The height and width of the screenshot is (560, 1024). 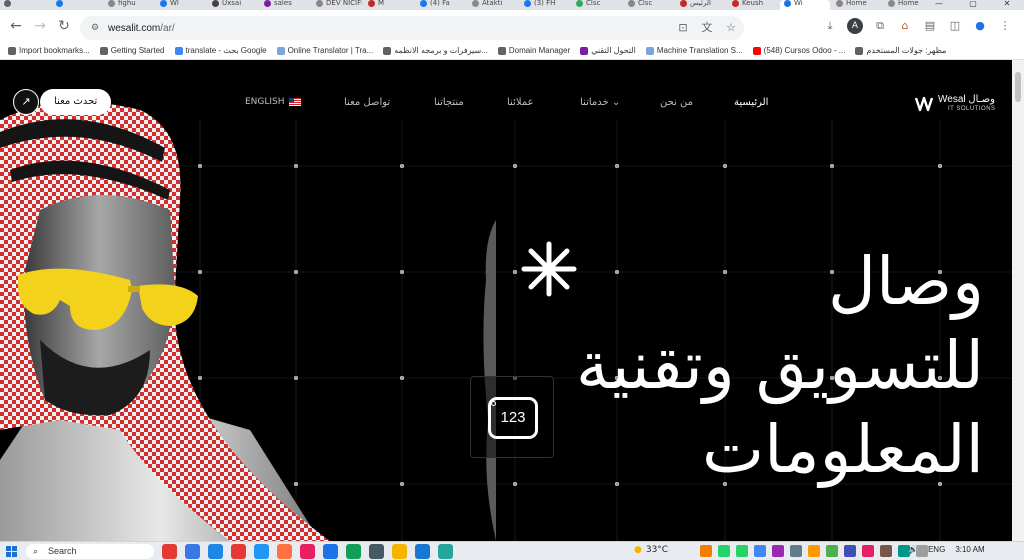 What do you see at coordinates (1005, 26) in the screenshot?
I see `menu-icon: ⋮` at bounding box center [1005, 26].